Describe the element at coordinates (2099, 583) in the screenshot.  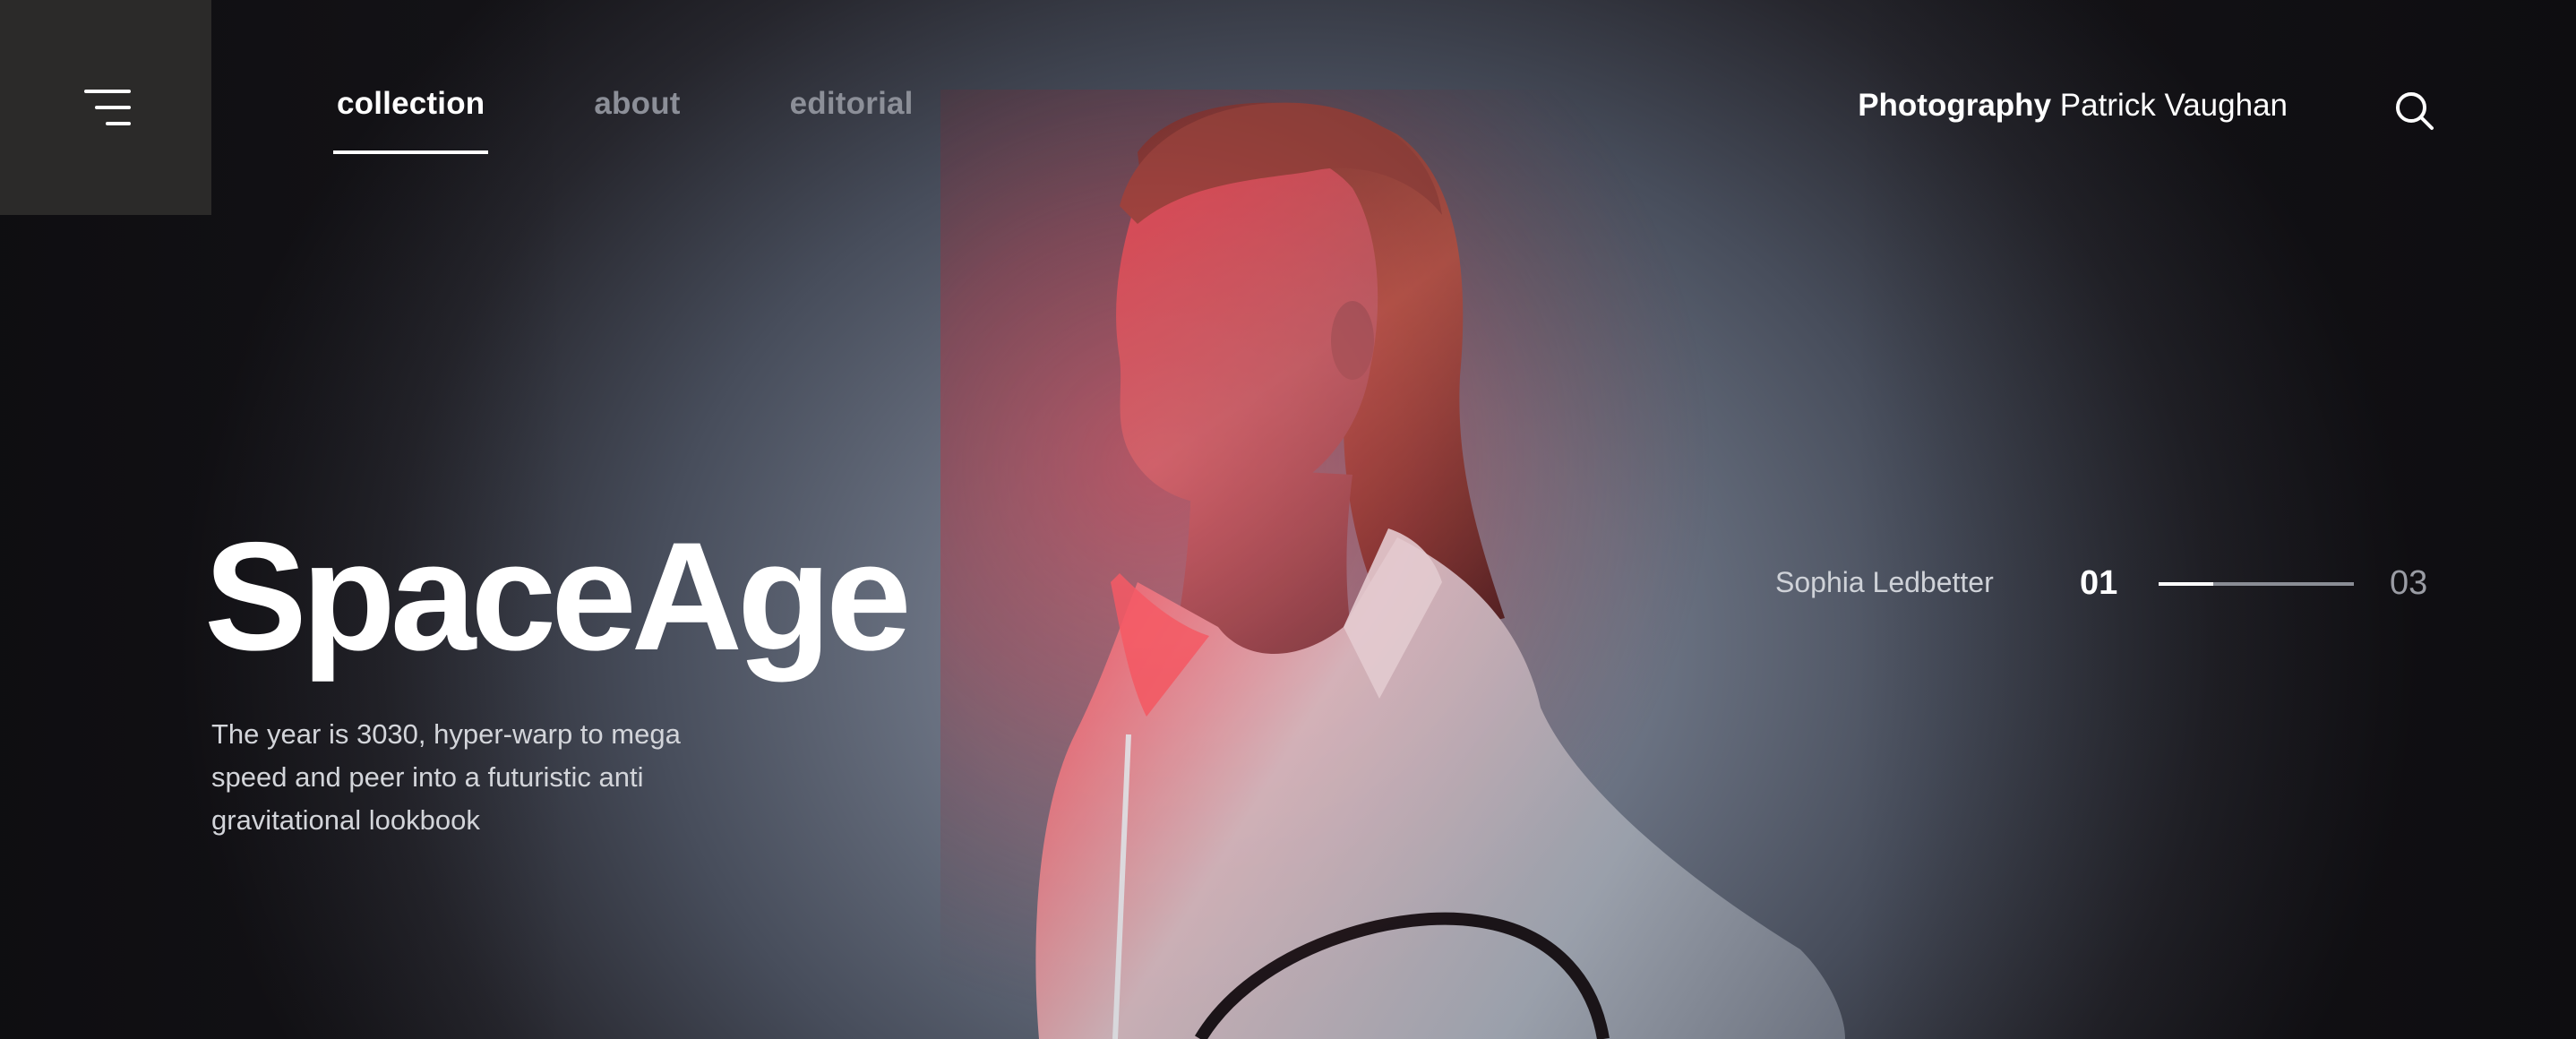
I see `slide-current-number: 01` at that location.